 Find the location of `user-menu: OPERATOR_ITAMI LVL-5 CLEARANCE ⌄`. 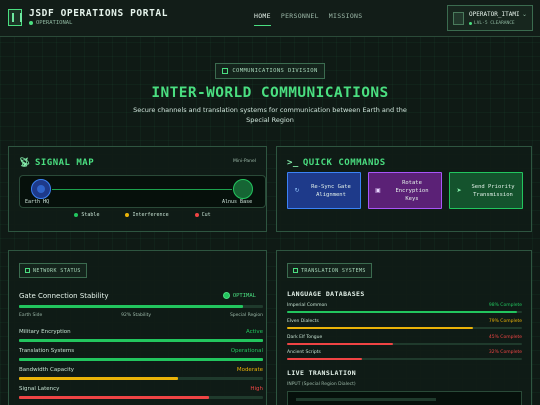

user-menu: OPERATOR_ITAMI LVL-5 CLEARANCE ⌄ is located at coordinates (490, 18).